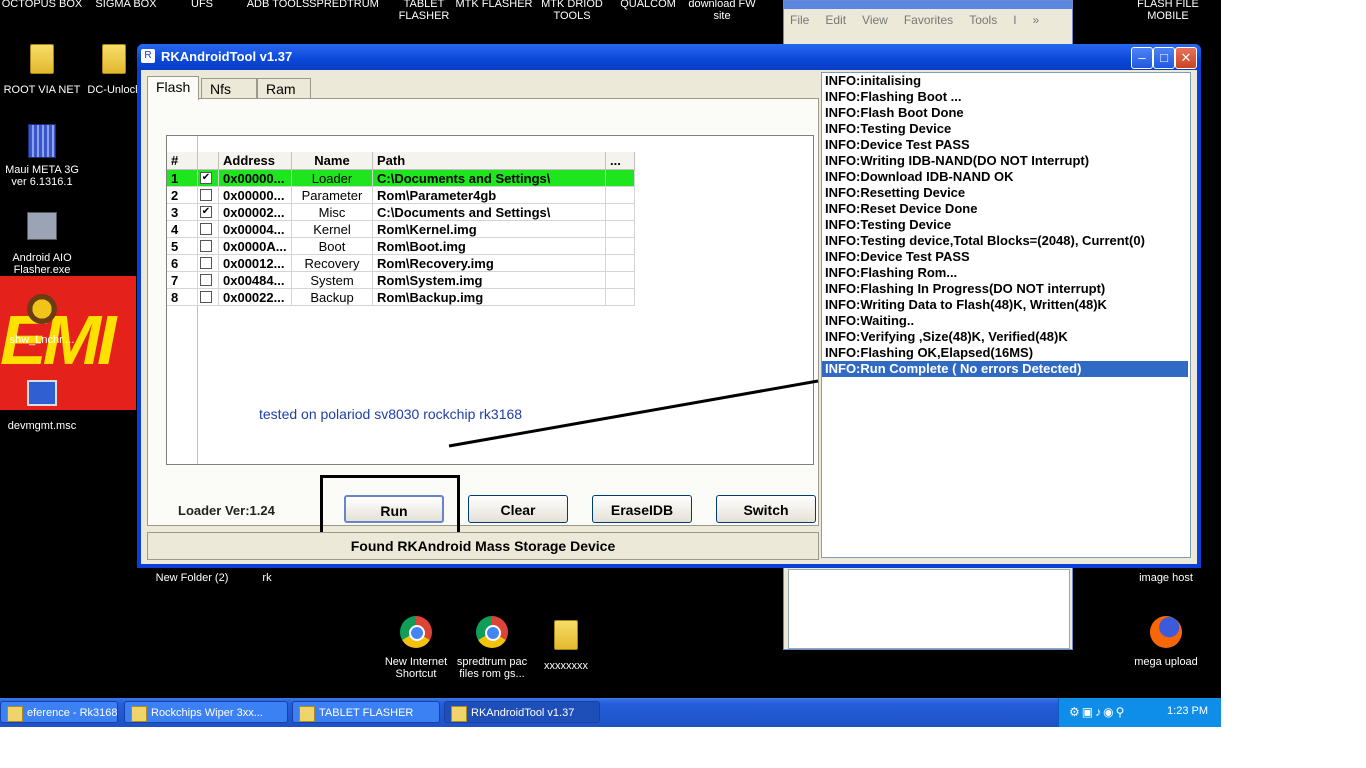 Image resolution: width=1366 pixels, height=768 pixels. I want to click on desktop-icon-android-aio: Android AIO Flasher.exe, so click(42, 241).